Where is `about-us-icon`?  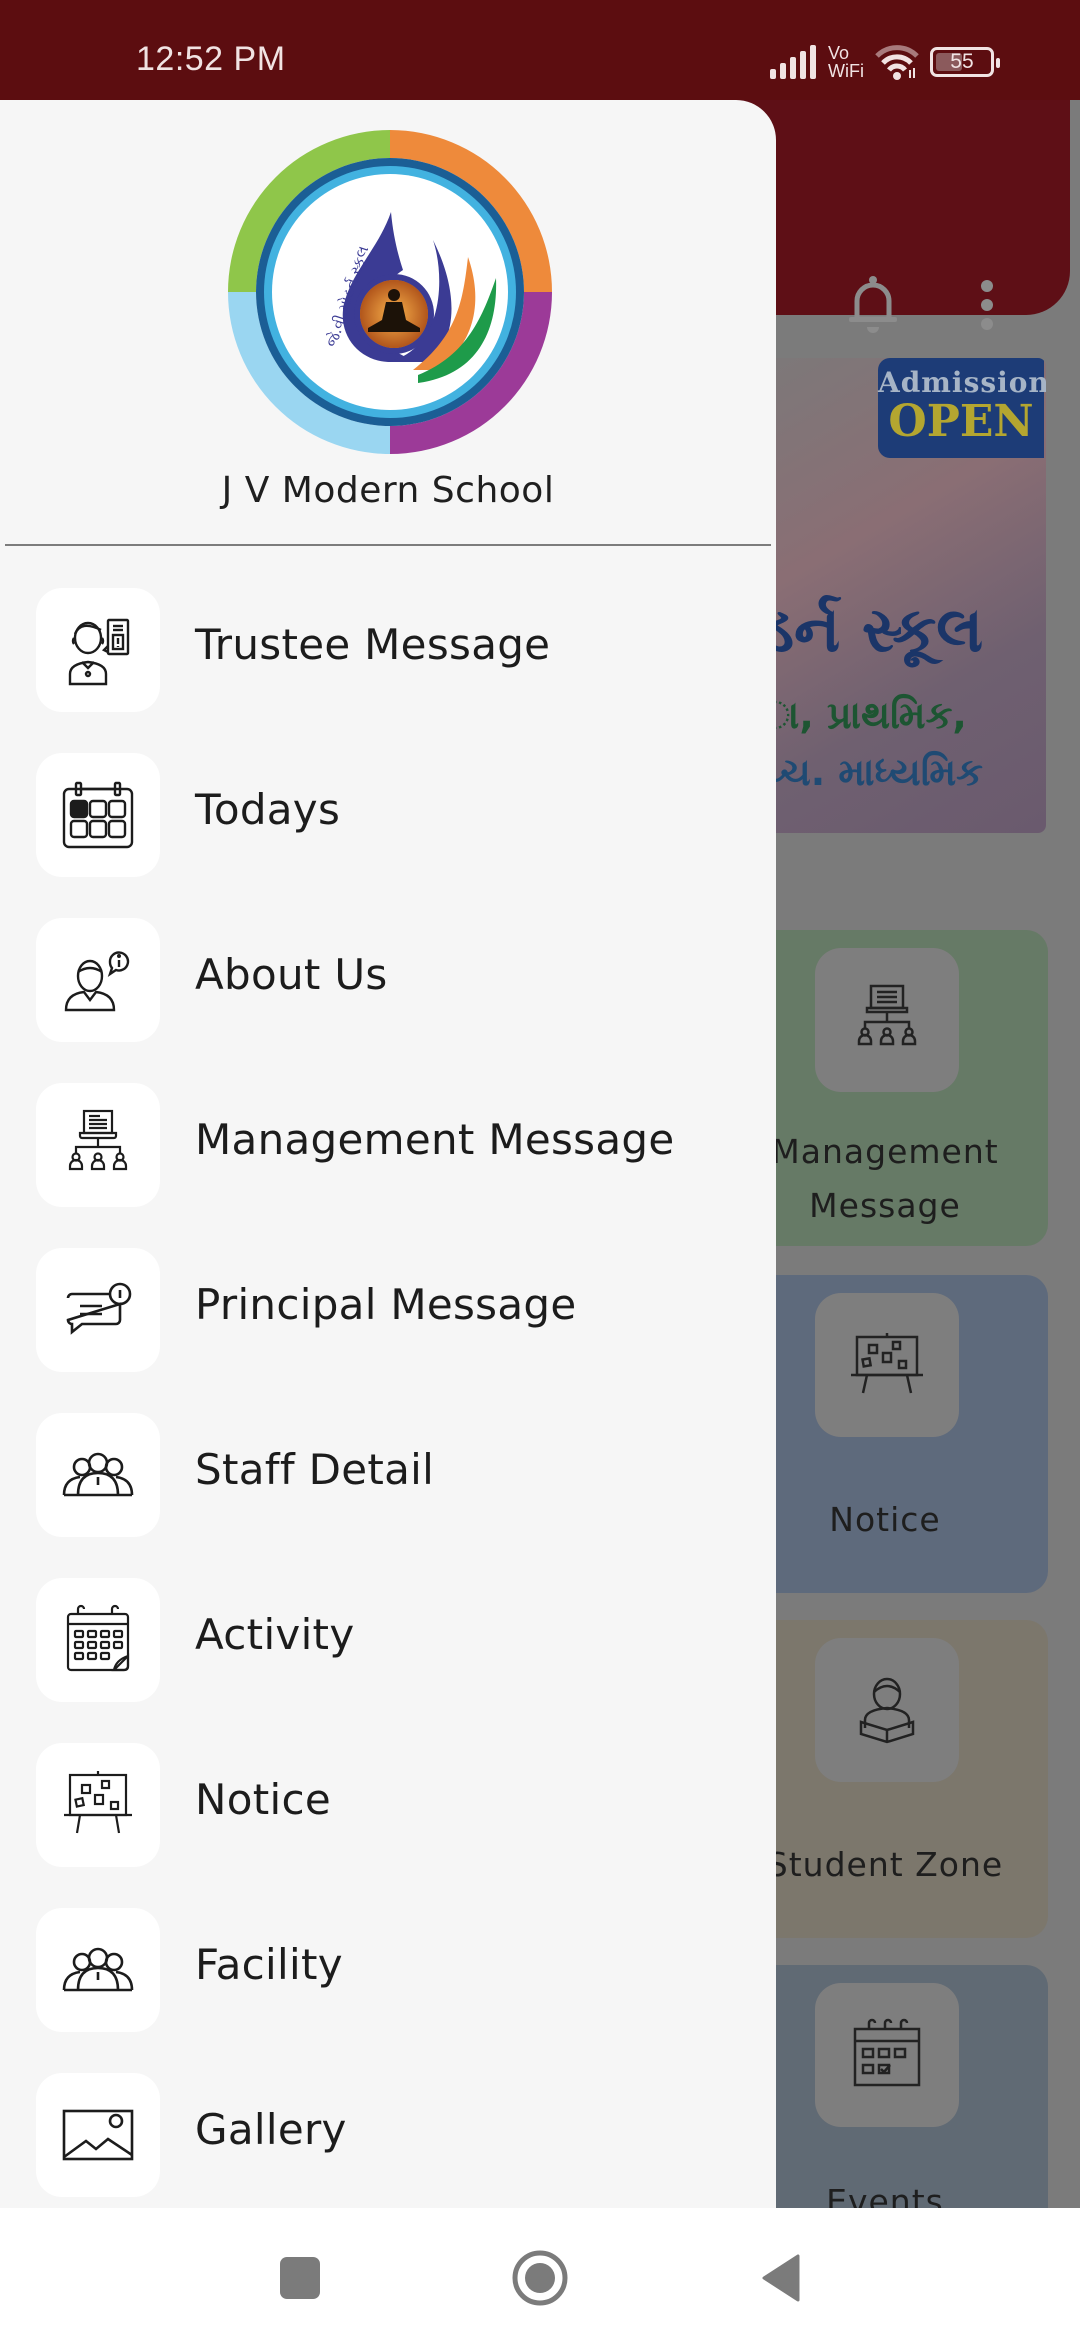
about-us-icon is located at coordinates (97, 981).